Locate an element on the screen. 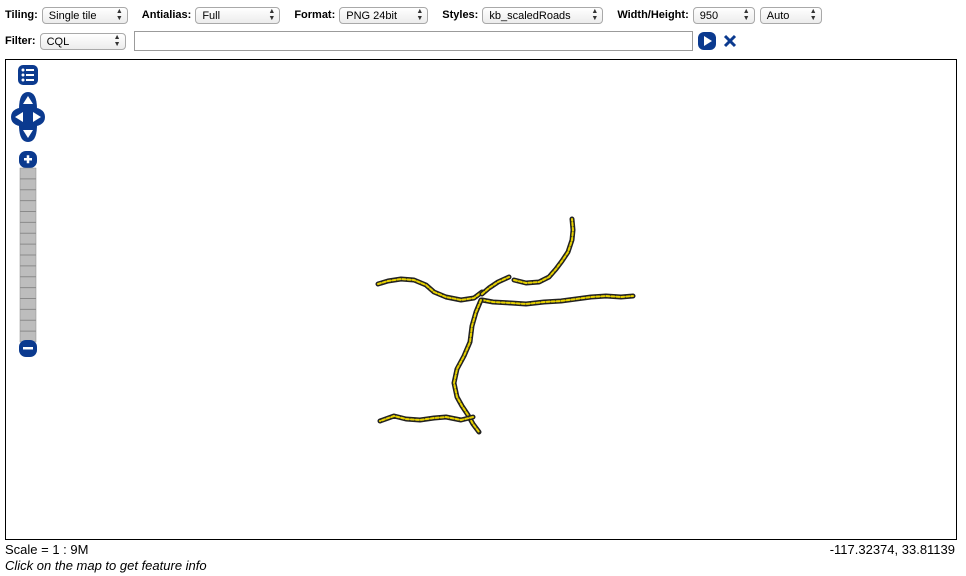 The image size is (966, 576). road-segment is located at coordinates (543, 251).